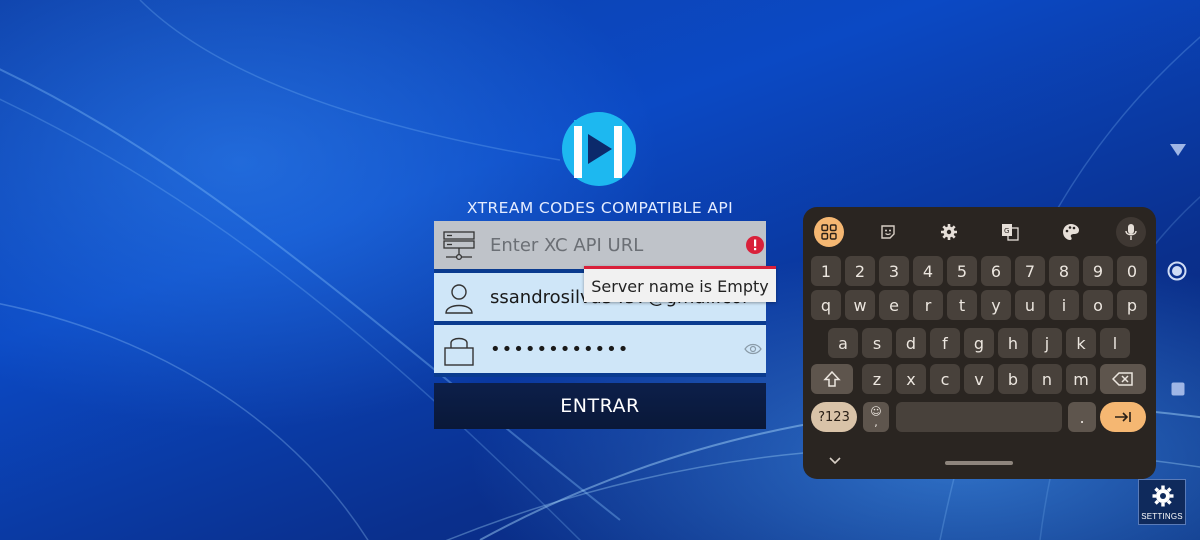 The width and height of the screenshot is (1200, 540). I want to click on key-9: 9, so click(1098, 271).